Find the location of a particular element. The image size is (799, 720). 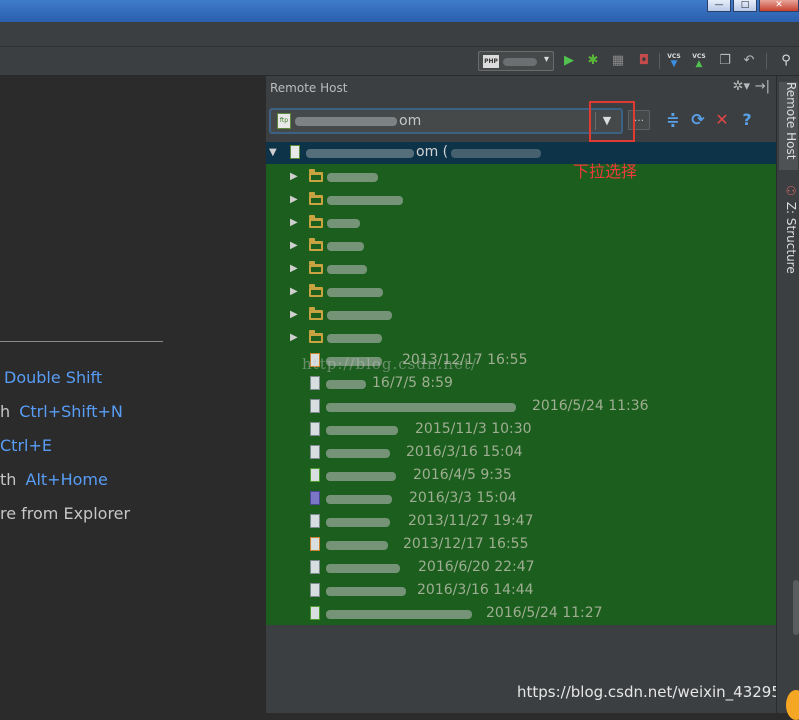

file-row: 2016/5/24 11:36 is located at coordinates (521, 407).